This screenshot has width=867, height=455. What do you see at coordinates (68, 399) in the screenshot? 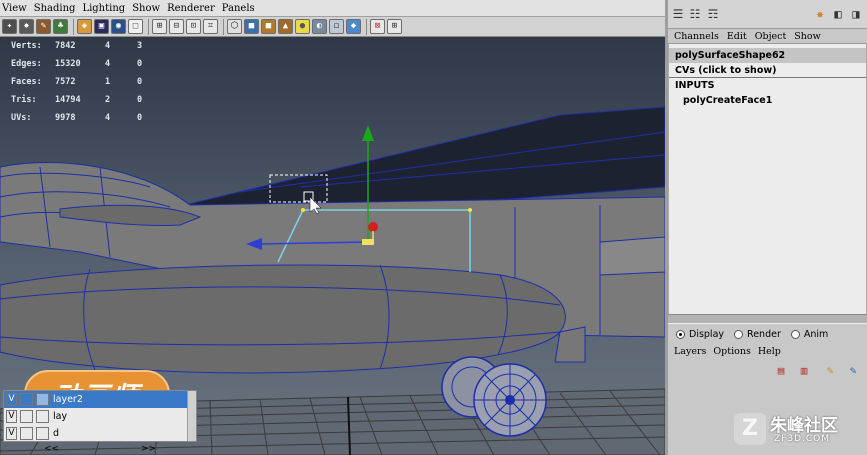
I see `layer-name: layer2` at bounding box center [68, 399].